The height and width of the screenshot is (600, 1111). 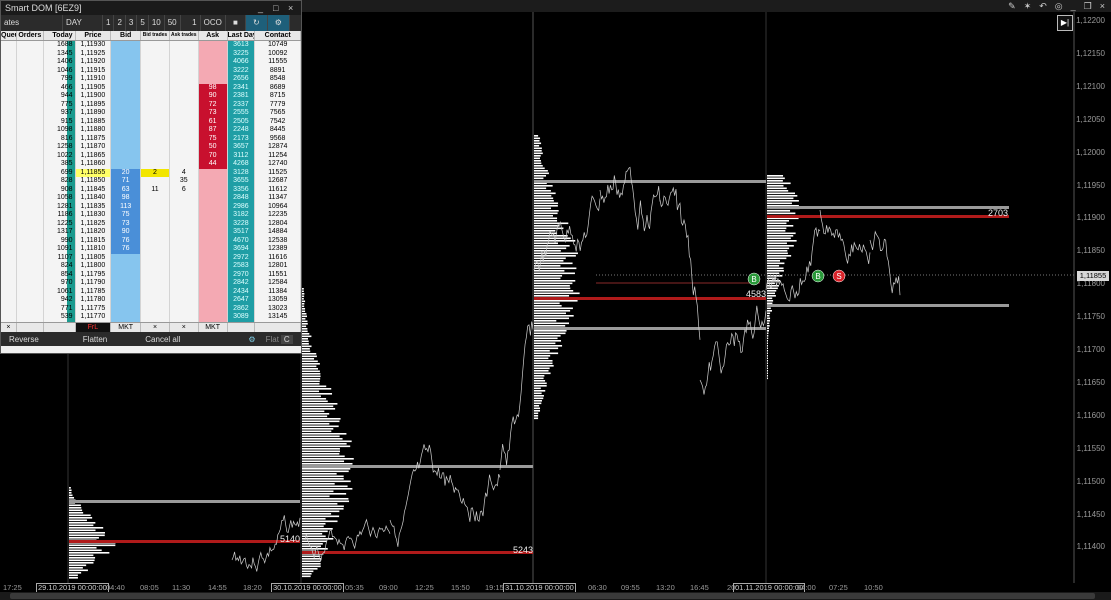 What do you see at coordinates (95, 339) in the screenshot?
I see `flatten-button: Flatten` at bounding box center [95, 339].